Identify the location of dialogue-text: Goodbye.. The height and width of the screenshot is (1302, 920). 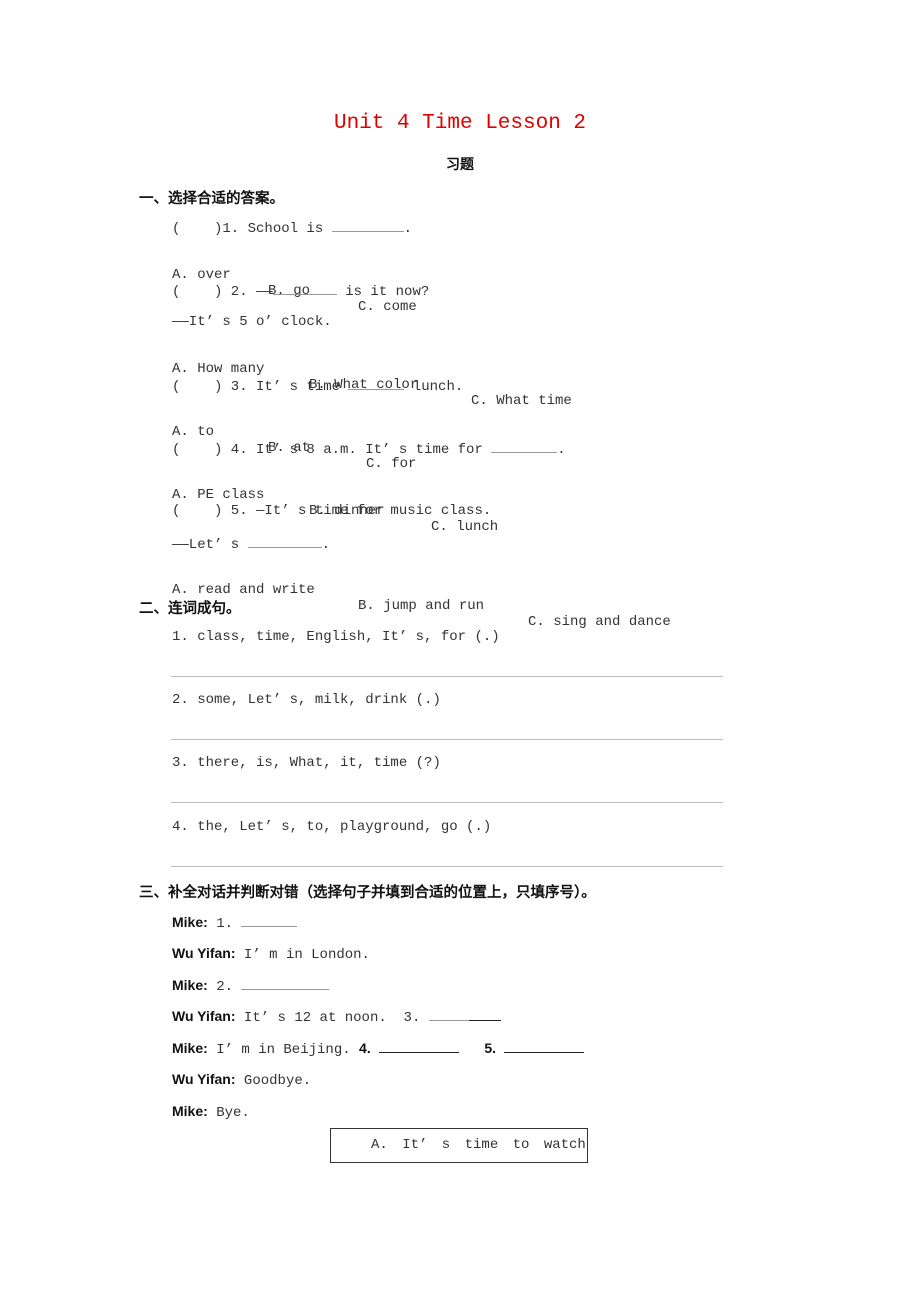
(273, 1081).